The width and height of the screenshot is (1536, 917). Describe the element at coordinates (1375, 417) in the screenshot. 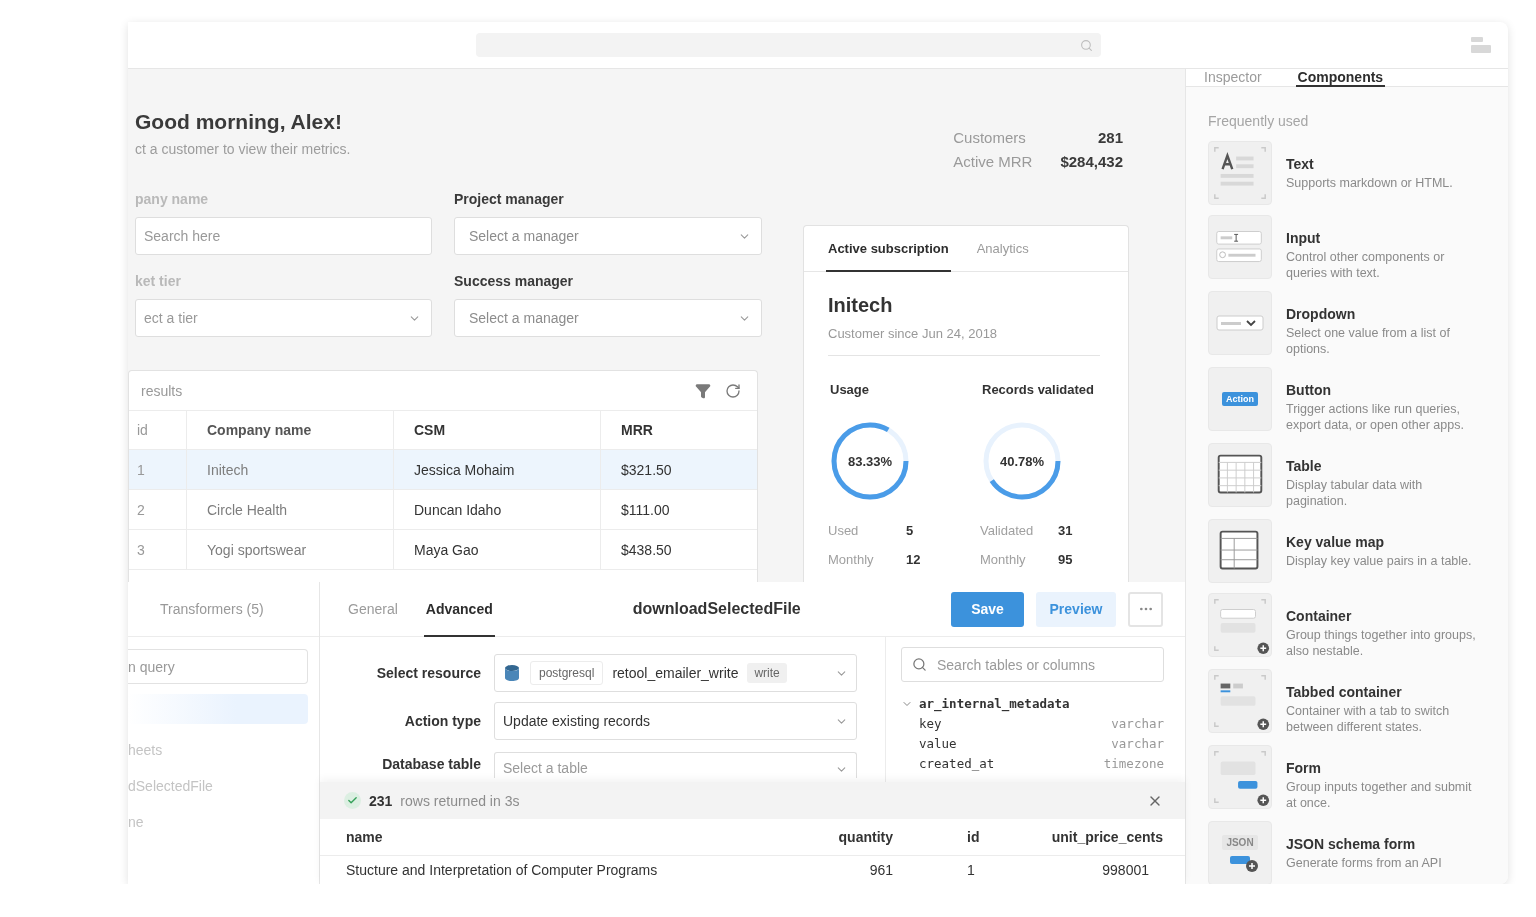

I see `component-description: Trigger actions like run queries, export data, or open other apps.` at that location.